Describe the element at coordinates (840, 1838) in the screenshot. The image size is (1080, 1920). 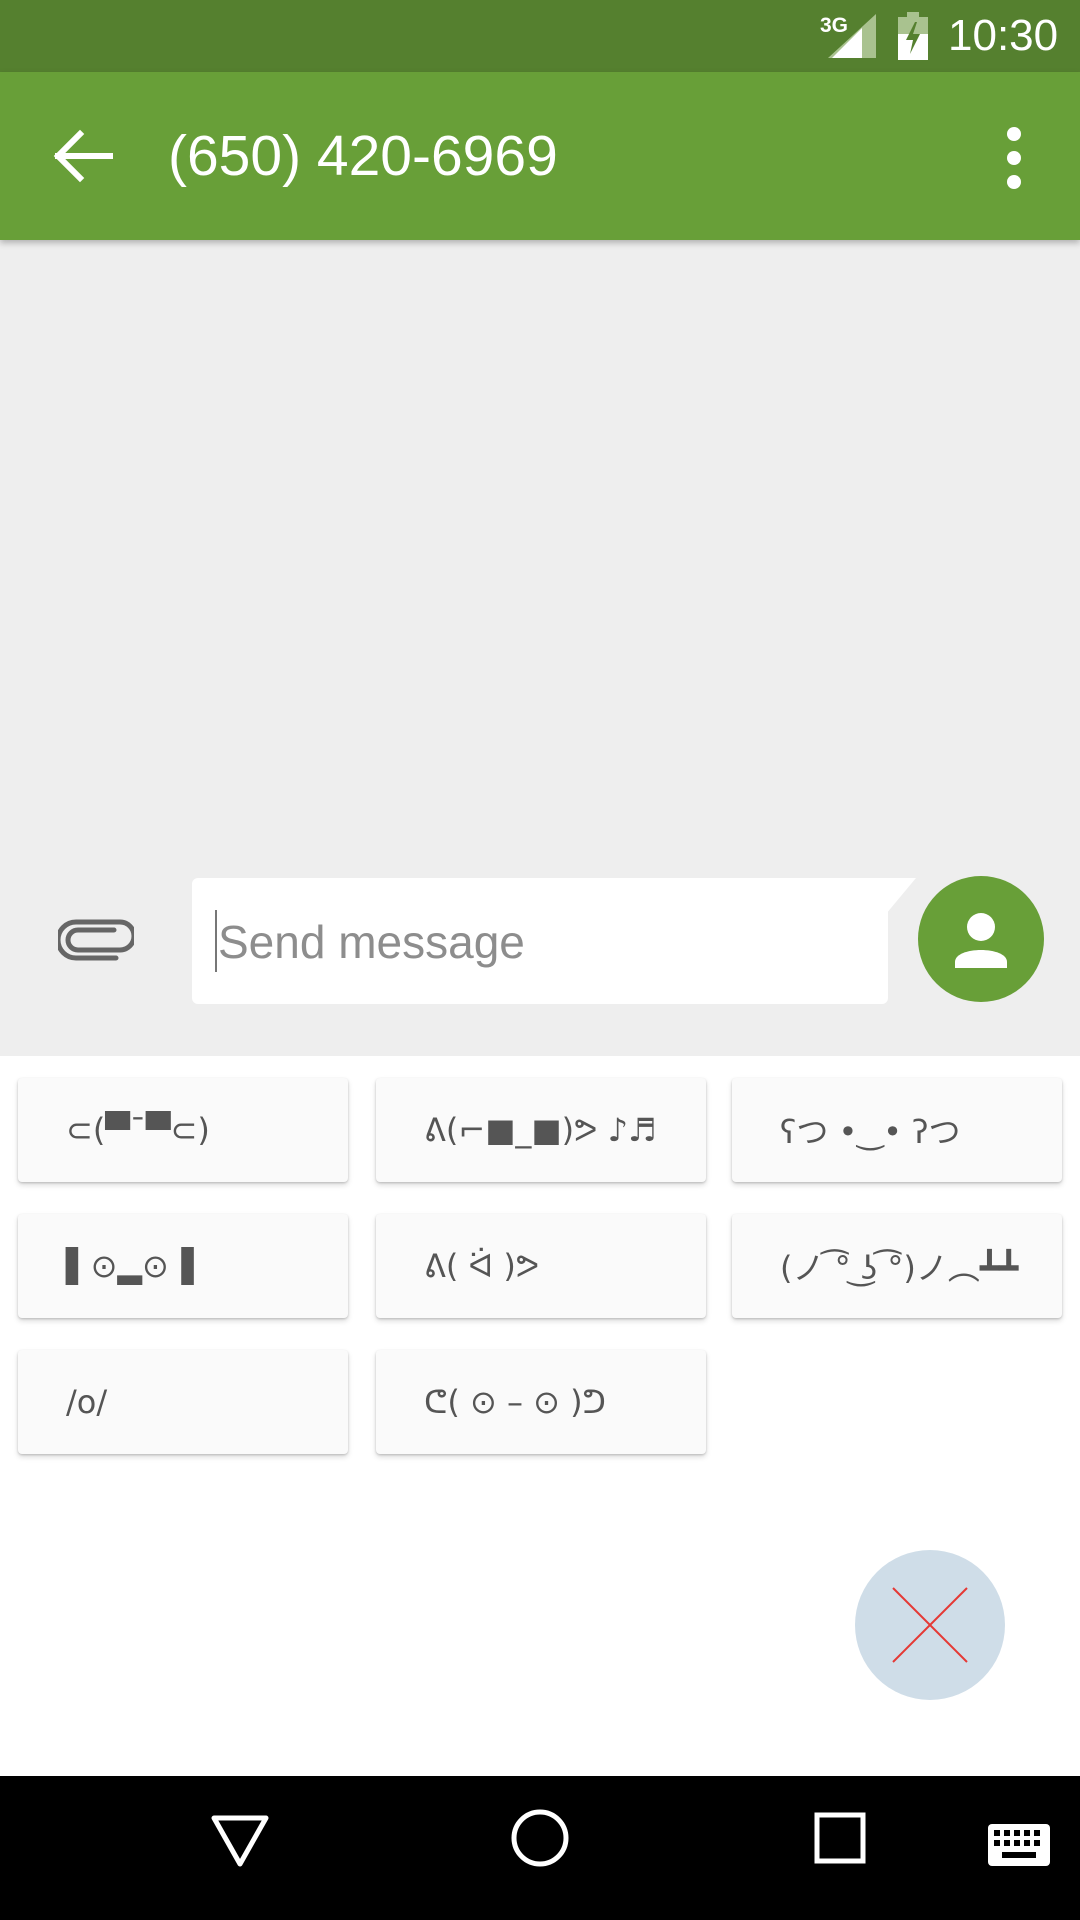
I see `nav-recents-square-icon` at that location.